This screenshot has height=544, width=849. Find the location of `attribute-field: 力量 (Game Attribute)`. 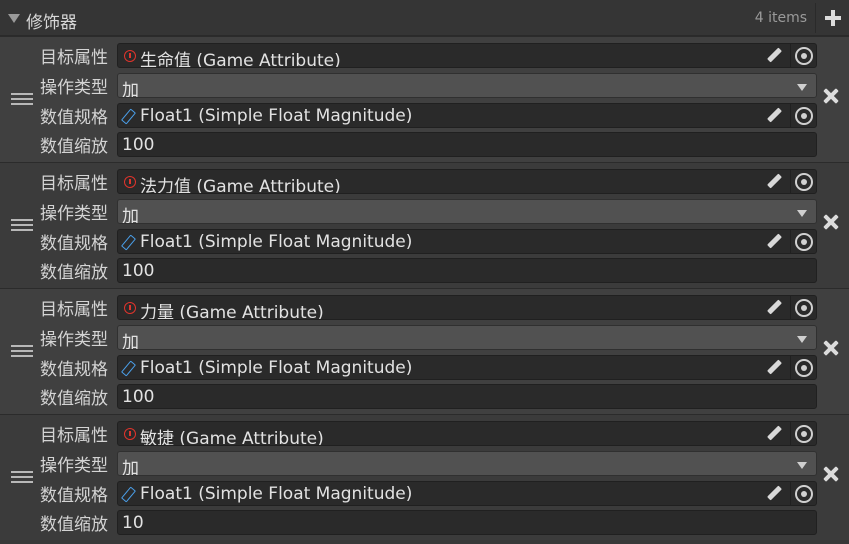

attribute-field: 力量 (Game Attribute) is located at coordinates (467, 307).